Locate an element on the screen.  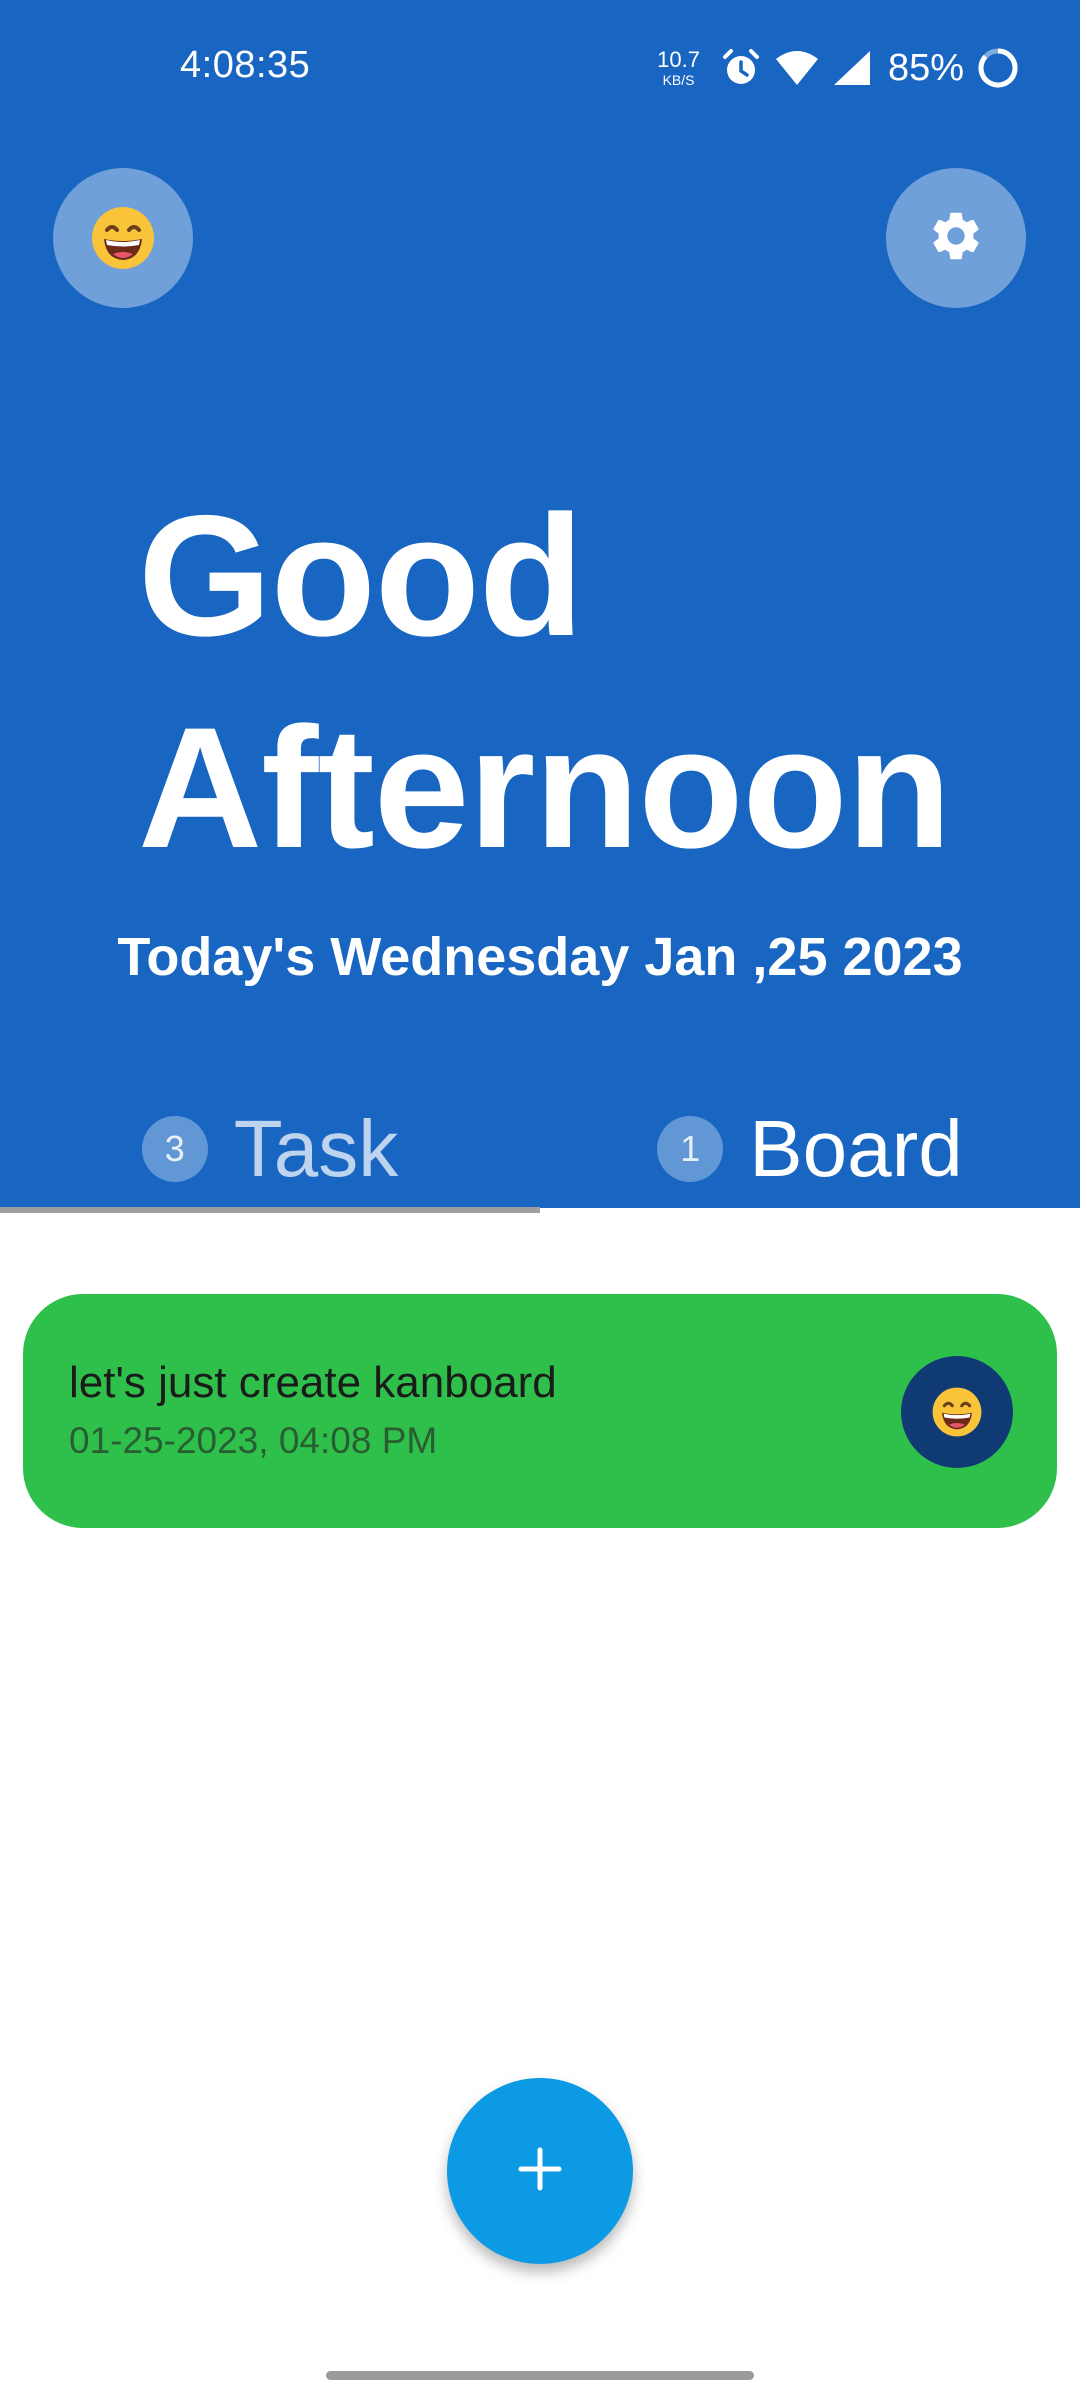
task-title: let's just create kanboard is located at coordinates (313, 1382).